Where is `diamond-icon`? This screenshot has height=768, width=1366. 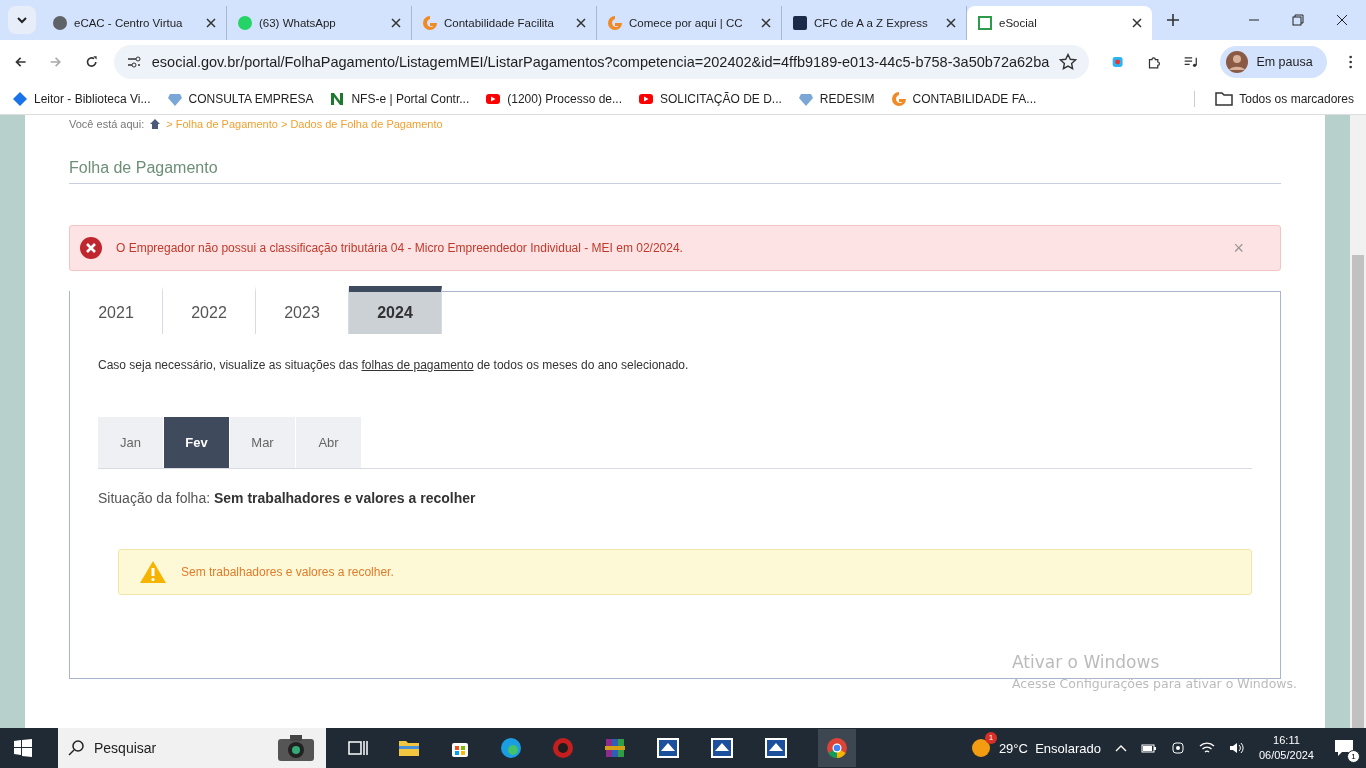
diamond-icon is located at coordinates (20, 99).